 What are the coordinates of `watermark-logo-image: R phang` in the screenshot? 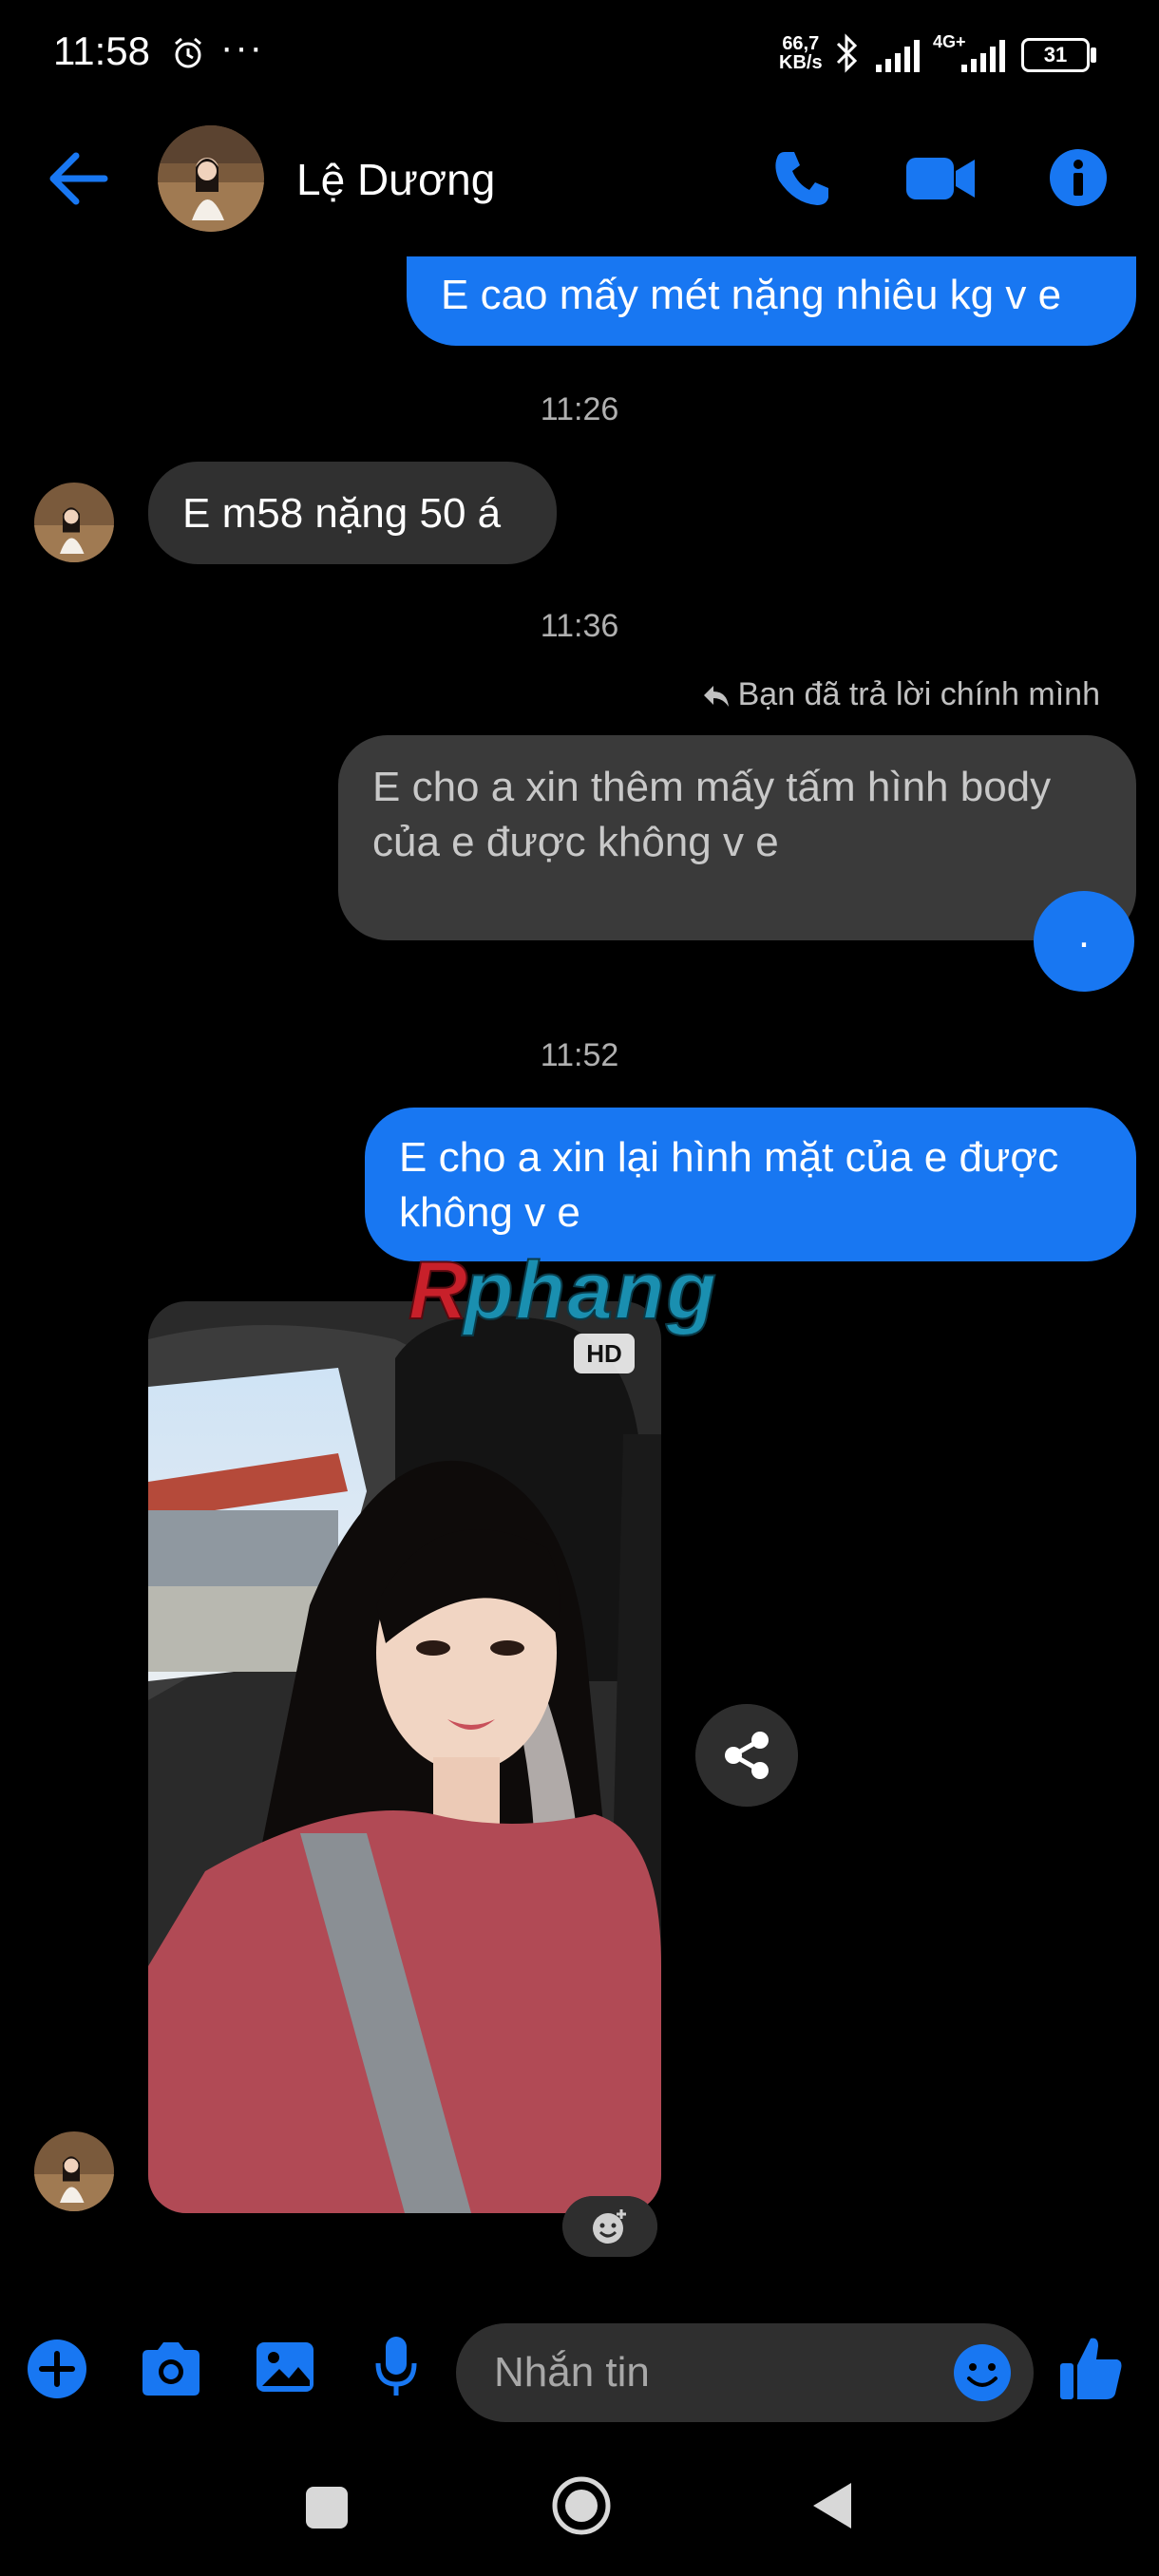 It's located at (563, 1290).